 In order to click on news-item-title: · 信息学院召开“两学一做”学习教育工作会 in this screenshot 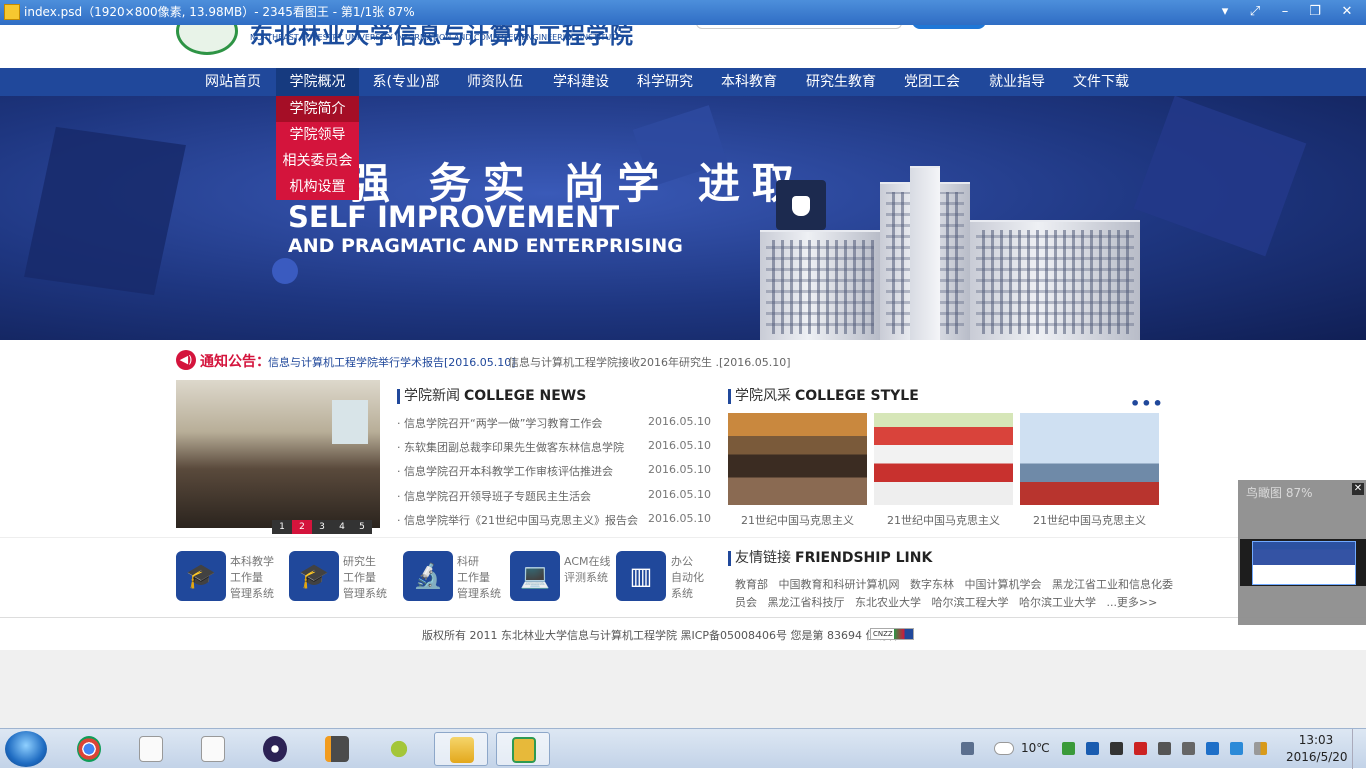, I will do `click(499, 423)`.